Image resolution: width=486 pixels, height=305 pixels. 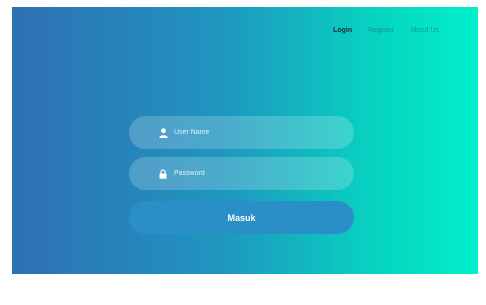 I want to click on user-icon, so click(x=163, y=133).